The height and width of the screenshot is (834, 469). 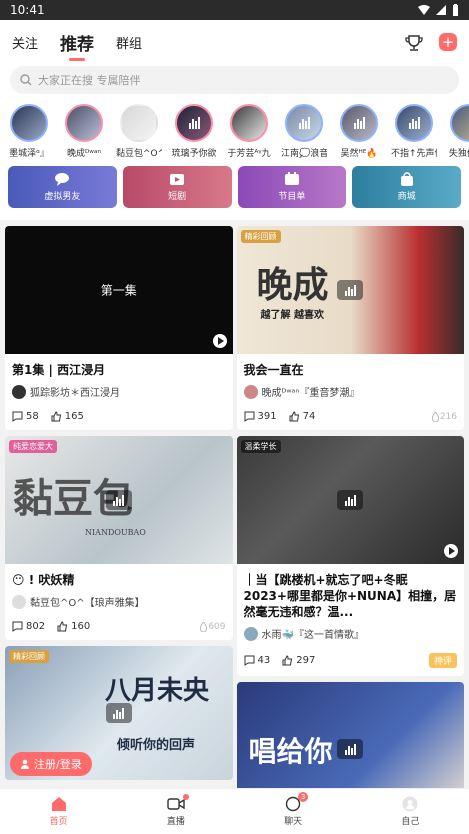 I want to click on quick-shop: 商城, so click(x=406, y=187).